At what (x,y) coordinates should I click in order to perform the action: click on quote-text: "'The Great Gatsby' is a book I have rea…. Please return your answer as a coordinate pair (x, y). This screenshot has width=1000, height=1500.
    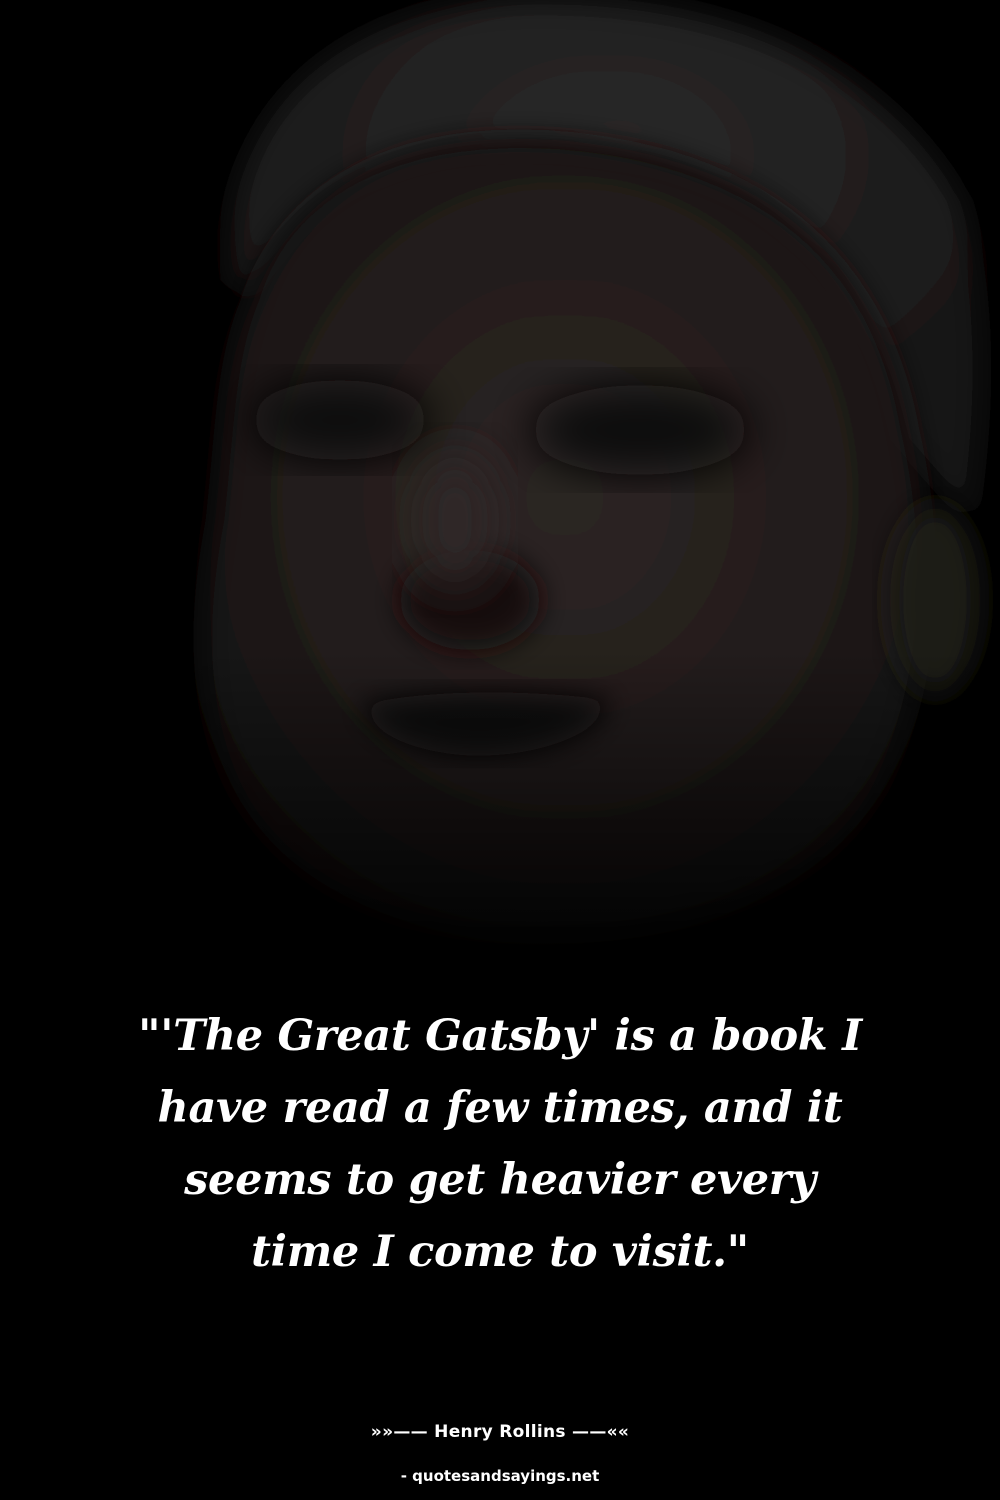
    Looking at the image, I should click on (500, 1144).